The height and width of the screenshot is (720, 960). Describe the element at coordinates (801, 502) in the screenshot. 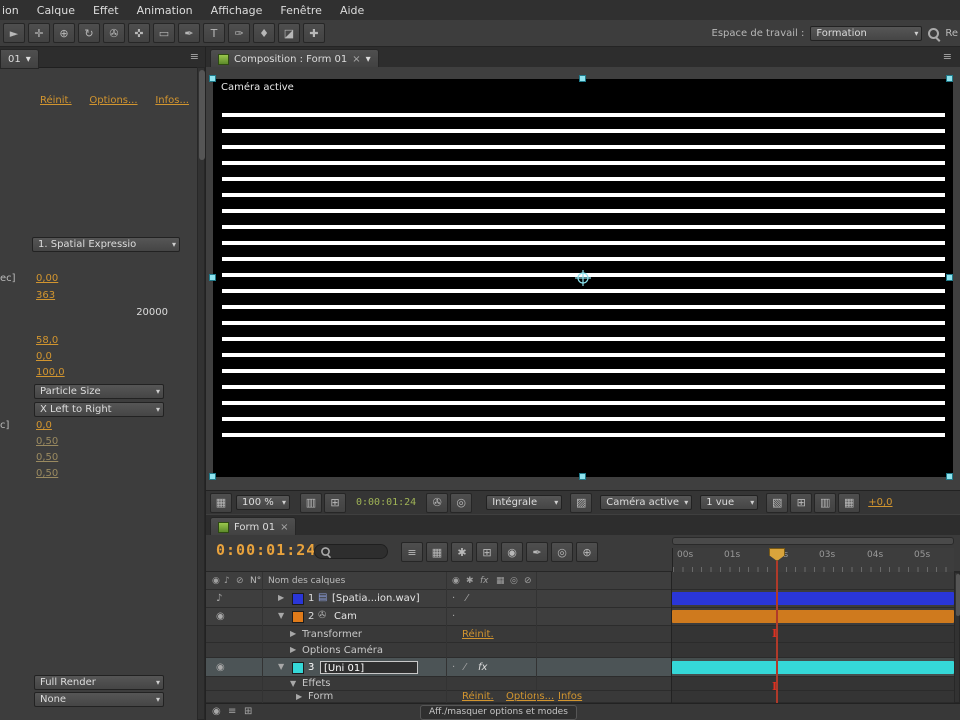

I see `fast-previews-button: ⊞` at that location.